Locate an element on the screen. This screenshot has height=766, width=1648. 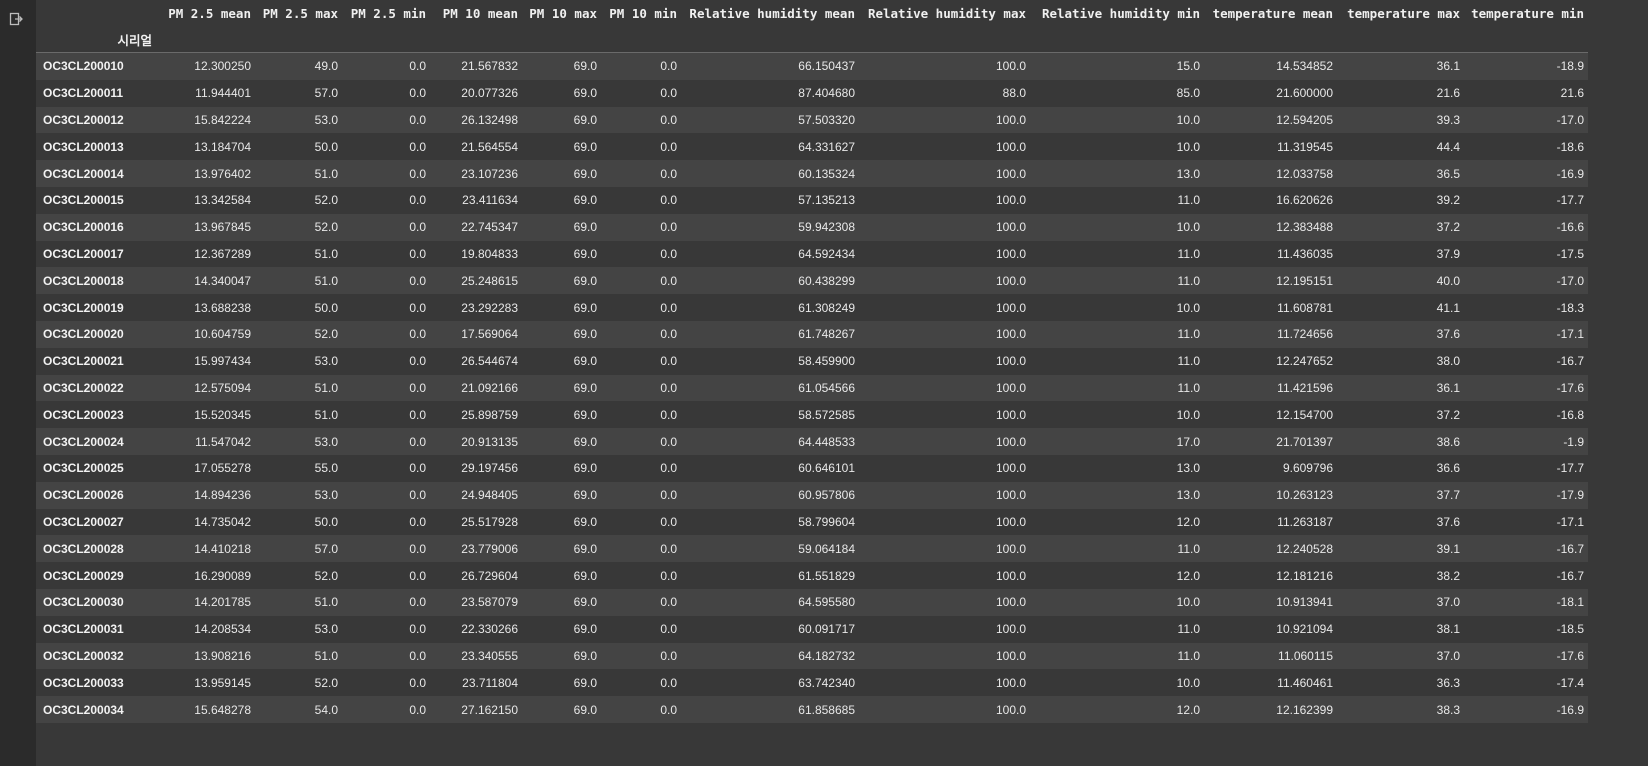
table-cell: 21.092166 is located at coordinates (489, 387).